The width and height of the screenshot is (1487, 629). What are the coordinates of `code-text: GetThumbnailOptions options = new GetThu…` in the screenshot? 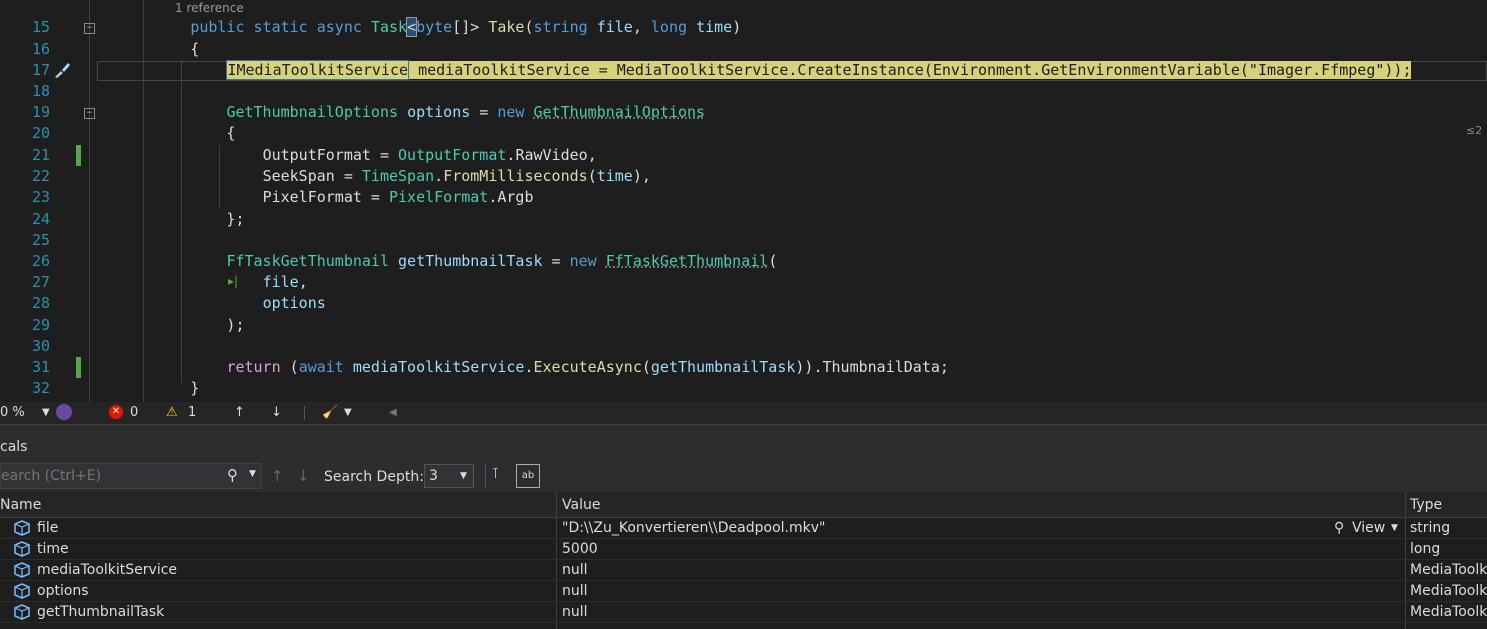 It's located at (466, 112).